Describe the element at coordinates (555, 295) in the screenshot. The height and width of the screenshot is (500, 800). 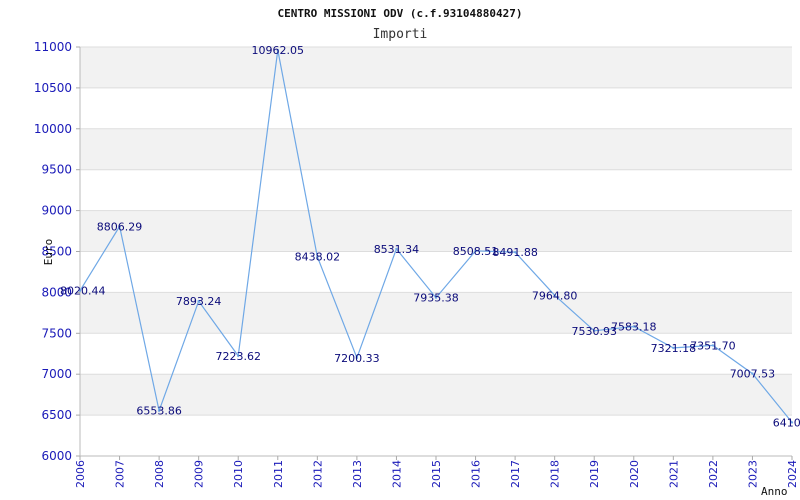
I see `data-label: 7964.80` at that location.